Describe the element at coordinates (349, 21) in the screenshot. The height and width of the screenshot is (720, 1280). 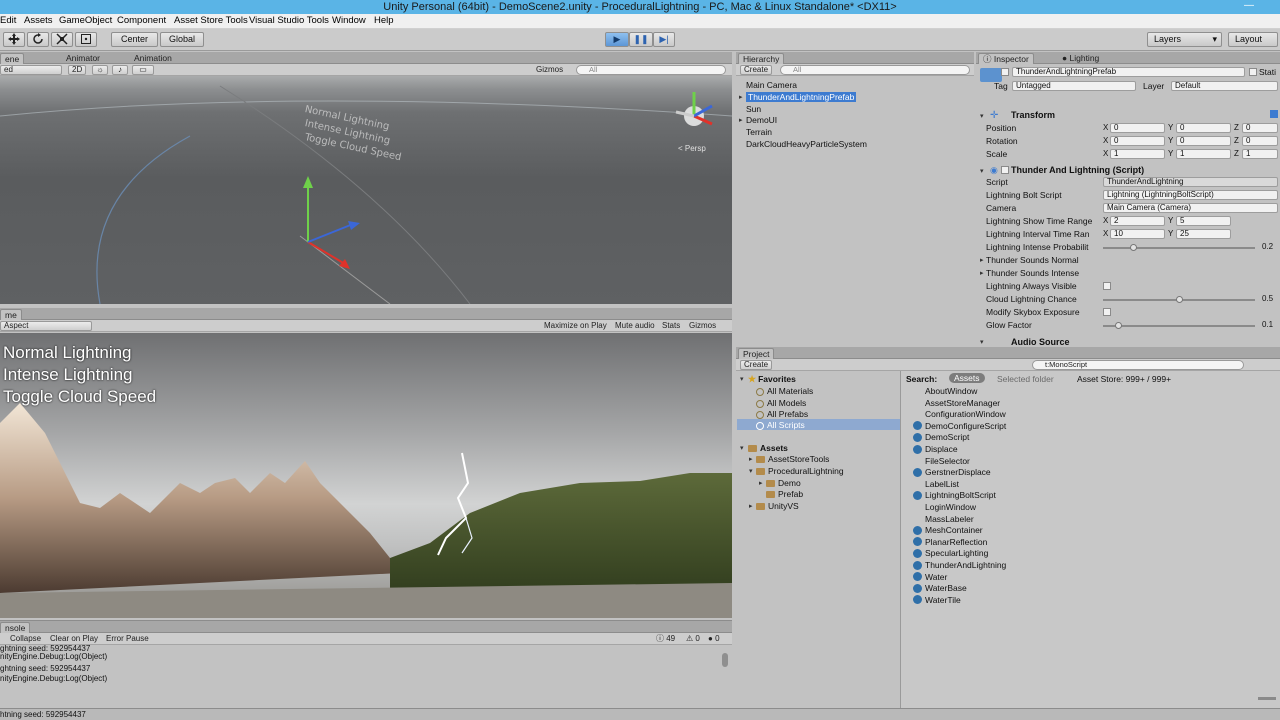
I see `menu-window: Window` at that location.